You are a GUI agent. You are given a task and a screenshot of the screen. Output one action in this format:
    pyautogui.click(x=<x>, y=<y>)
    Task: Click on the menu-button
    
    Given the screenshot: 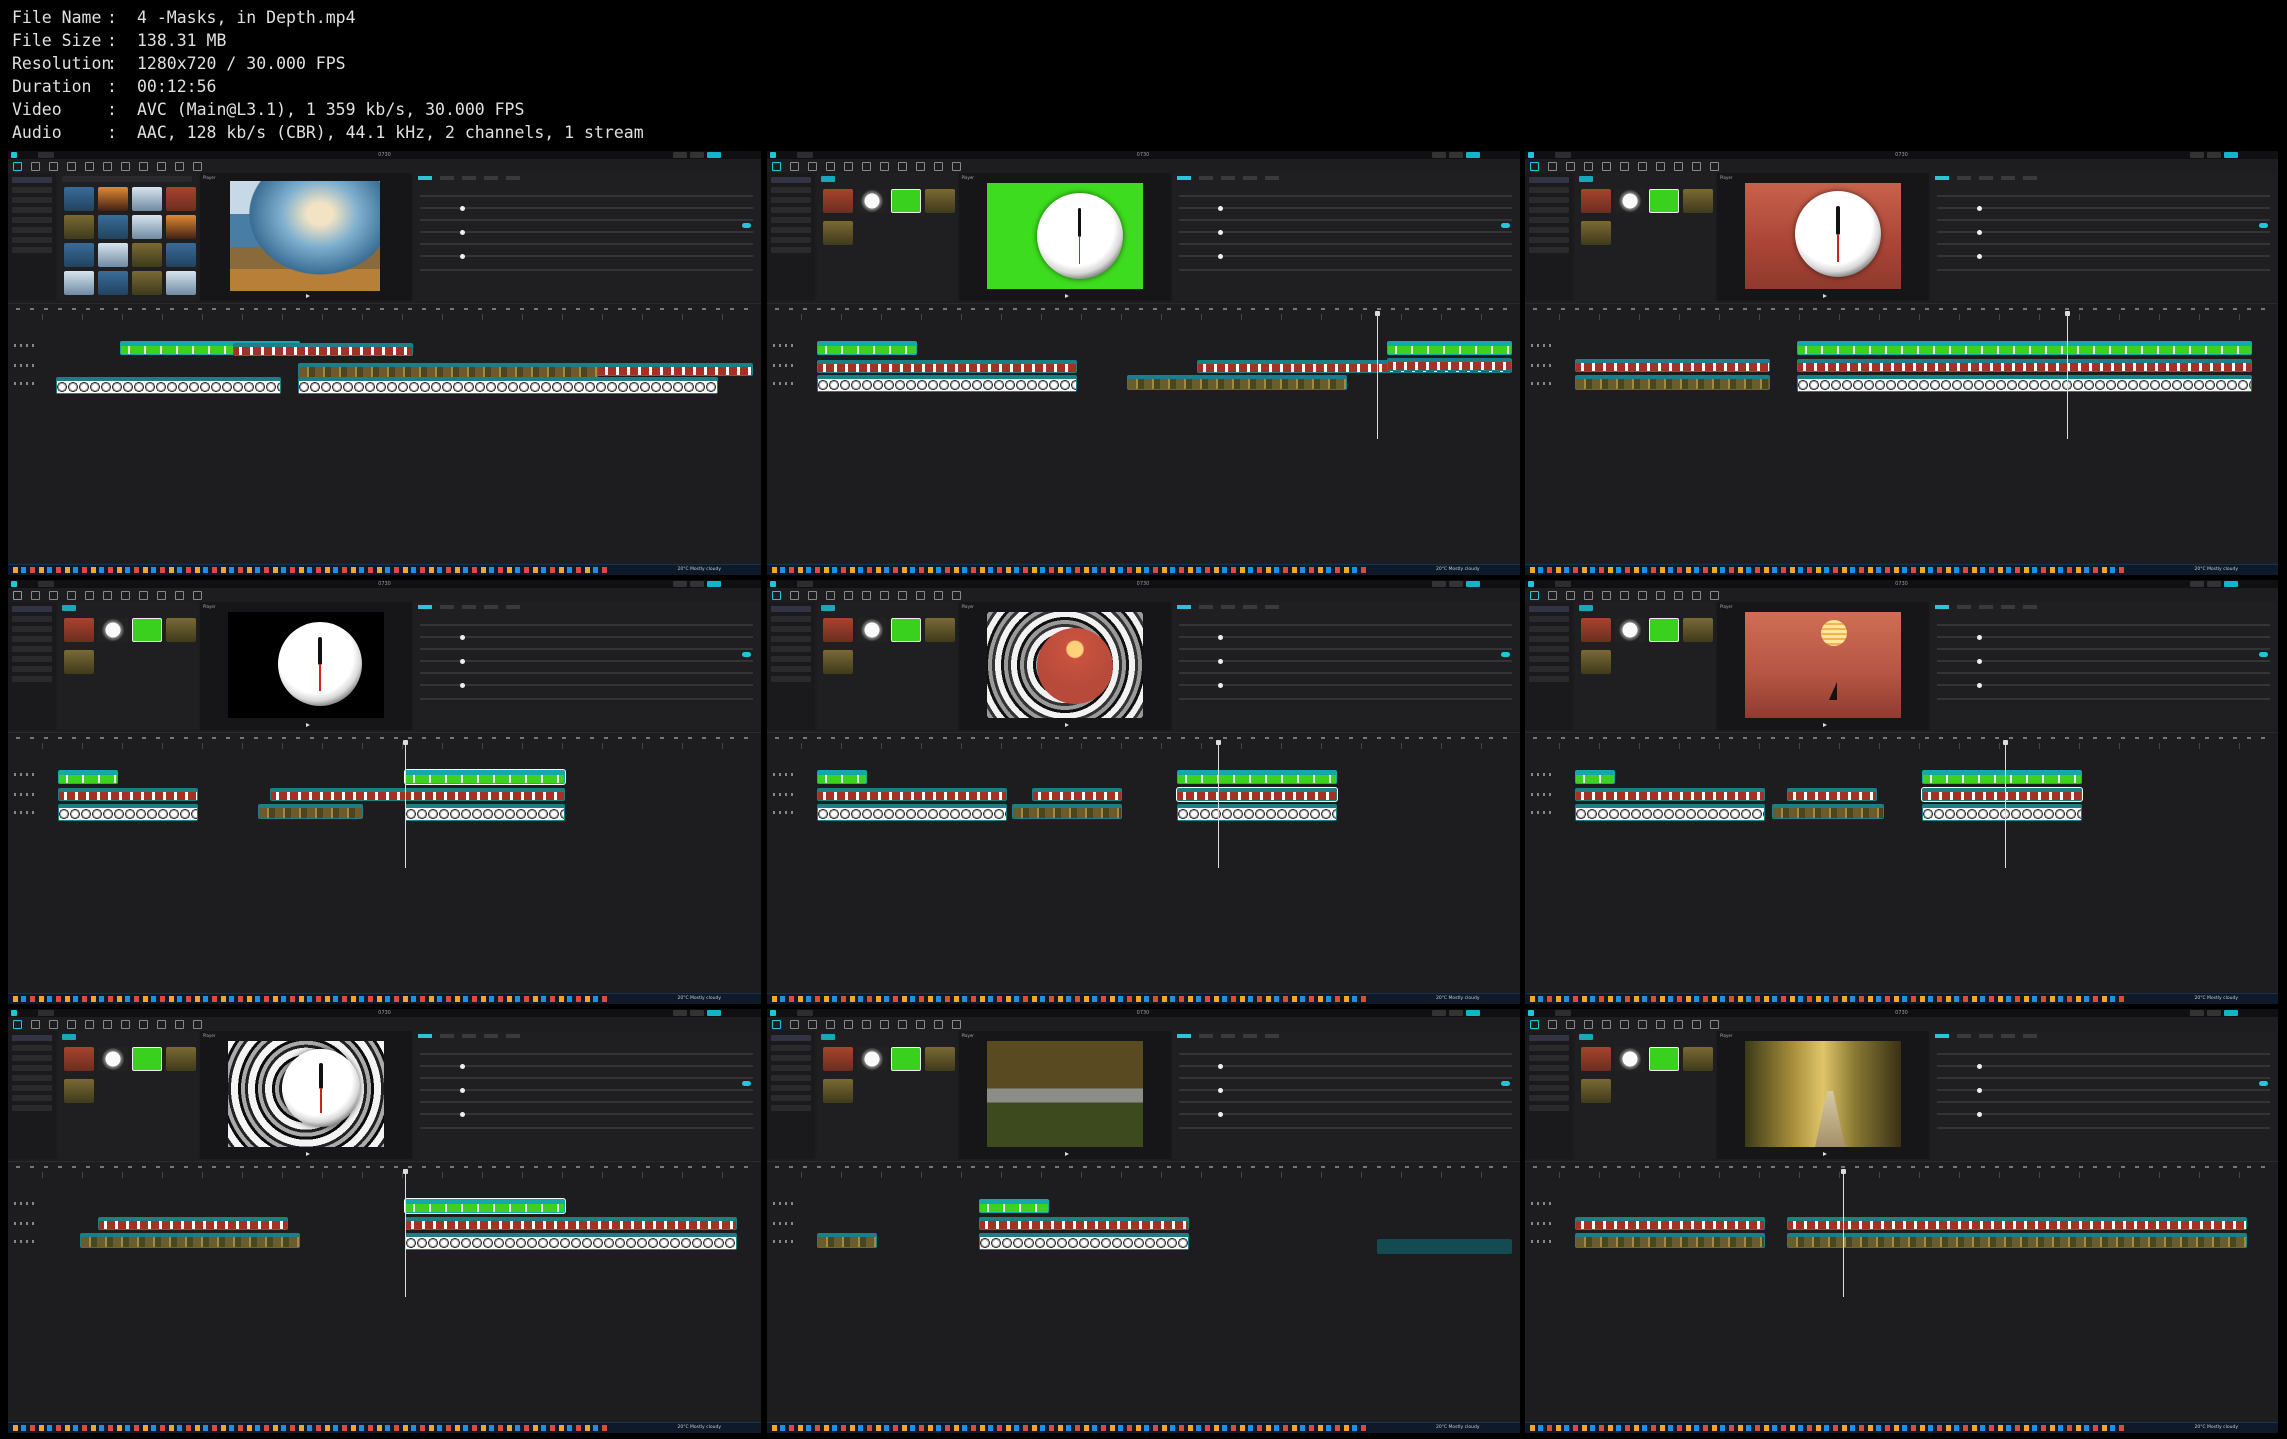 What is the action you would take?
    pyautogui.click(x=46, y=584)
    